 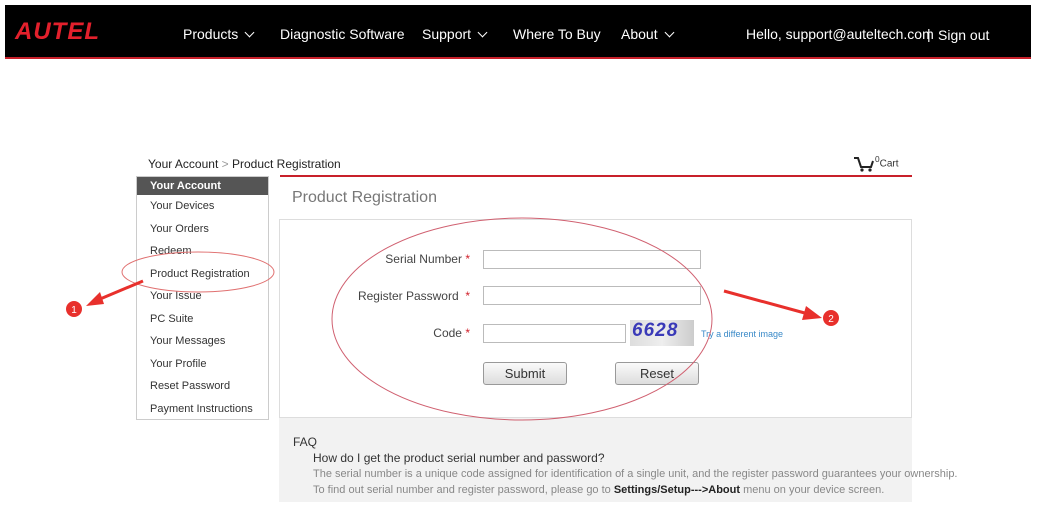 I want to click on marker-2-label: 2, so click(x=831, y=319).